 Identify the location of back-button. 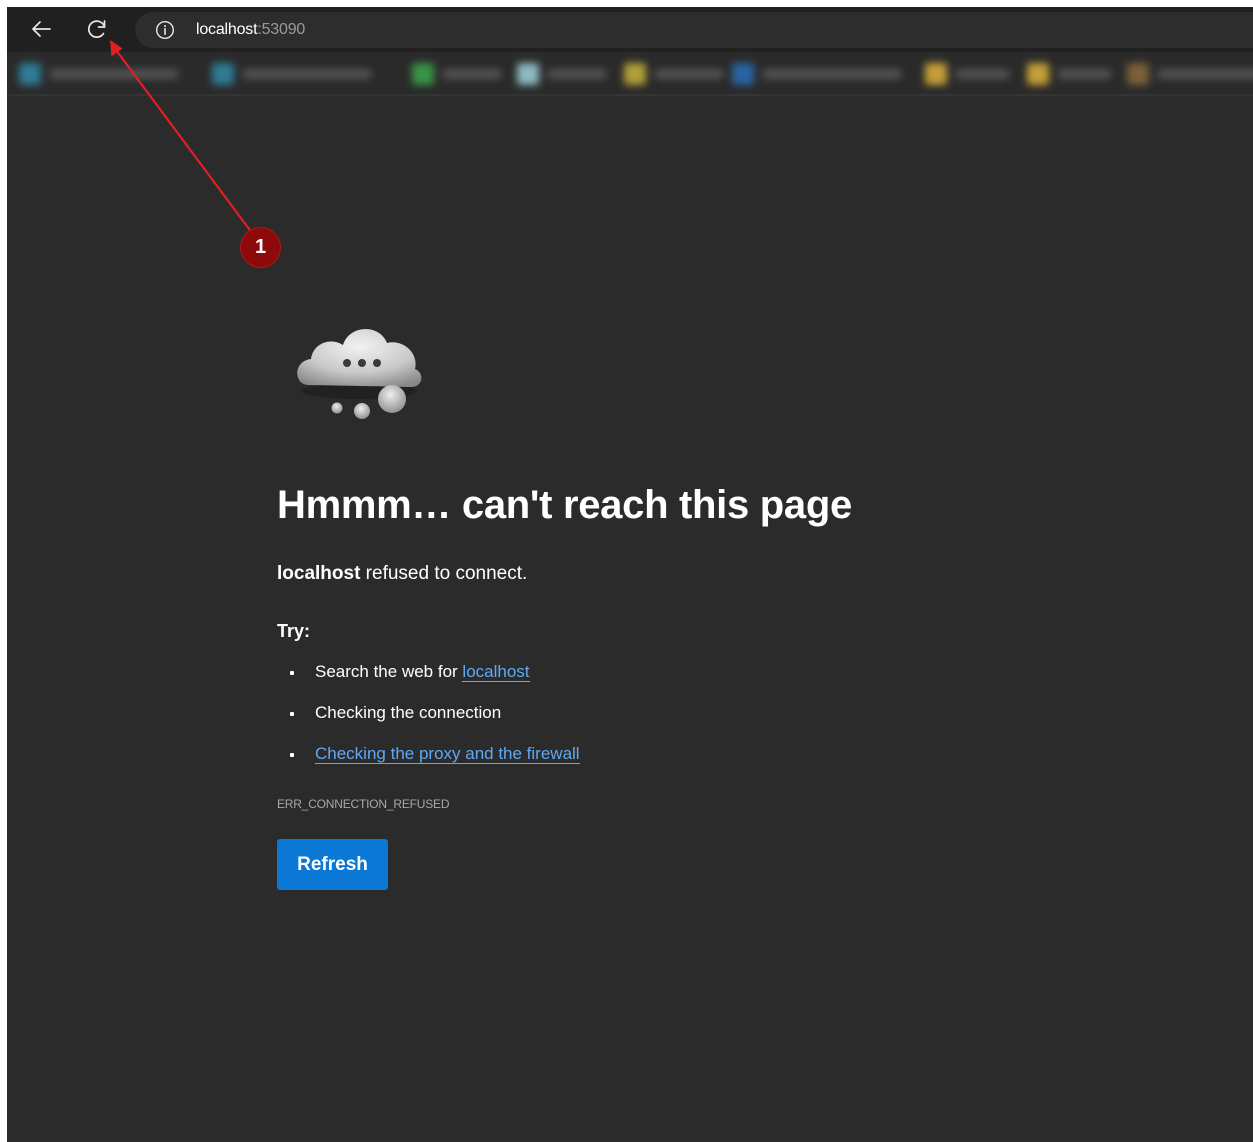
(41, 29).